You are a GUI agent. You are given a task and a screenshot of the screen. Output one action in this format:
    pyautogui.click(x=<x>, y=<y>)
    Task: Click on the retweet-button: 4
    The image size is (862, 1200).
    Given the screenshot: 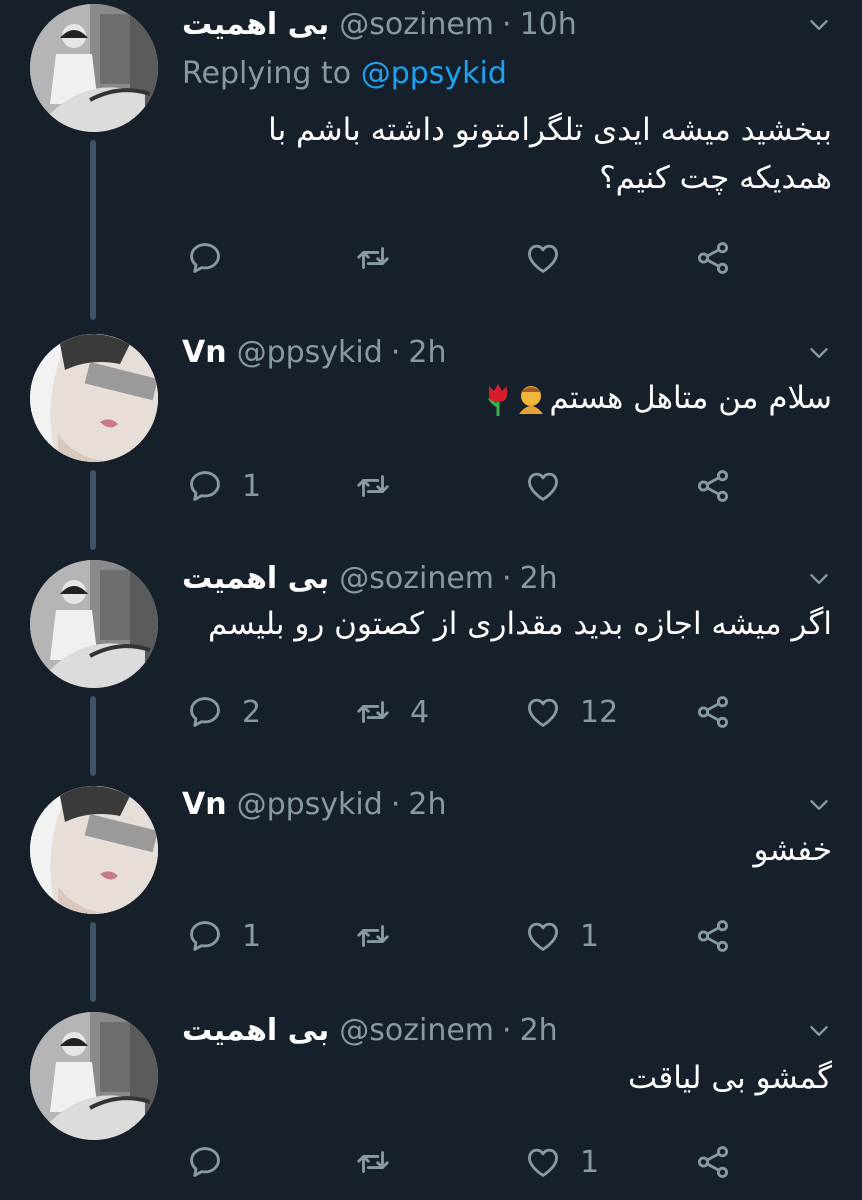 What is the action you would take?
    pyautogui.click(x=391, y=712)
    